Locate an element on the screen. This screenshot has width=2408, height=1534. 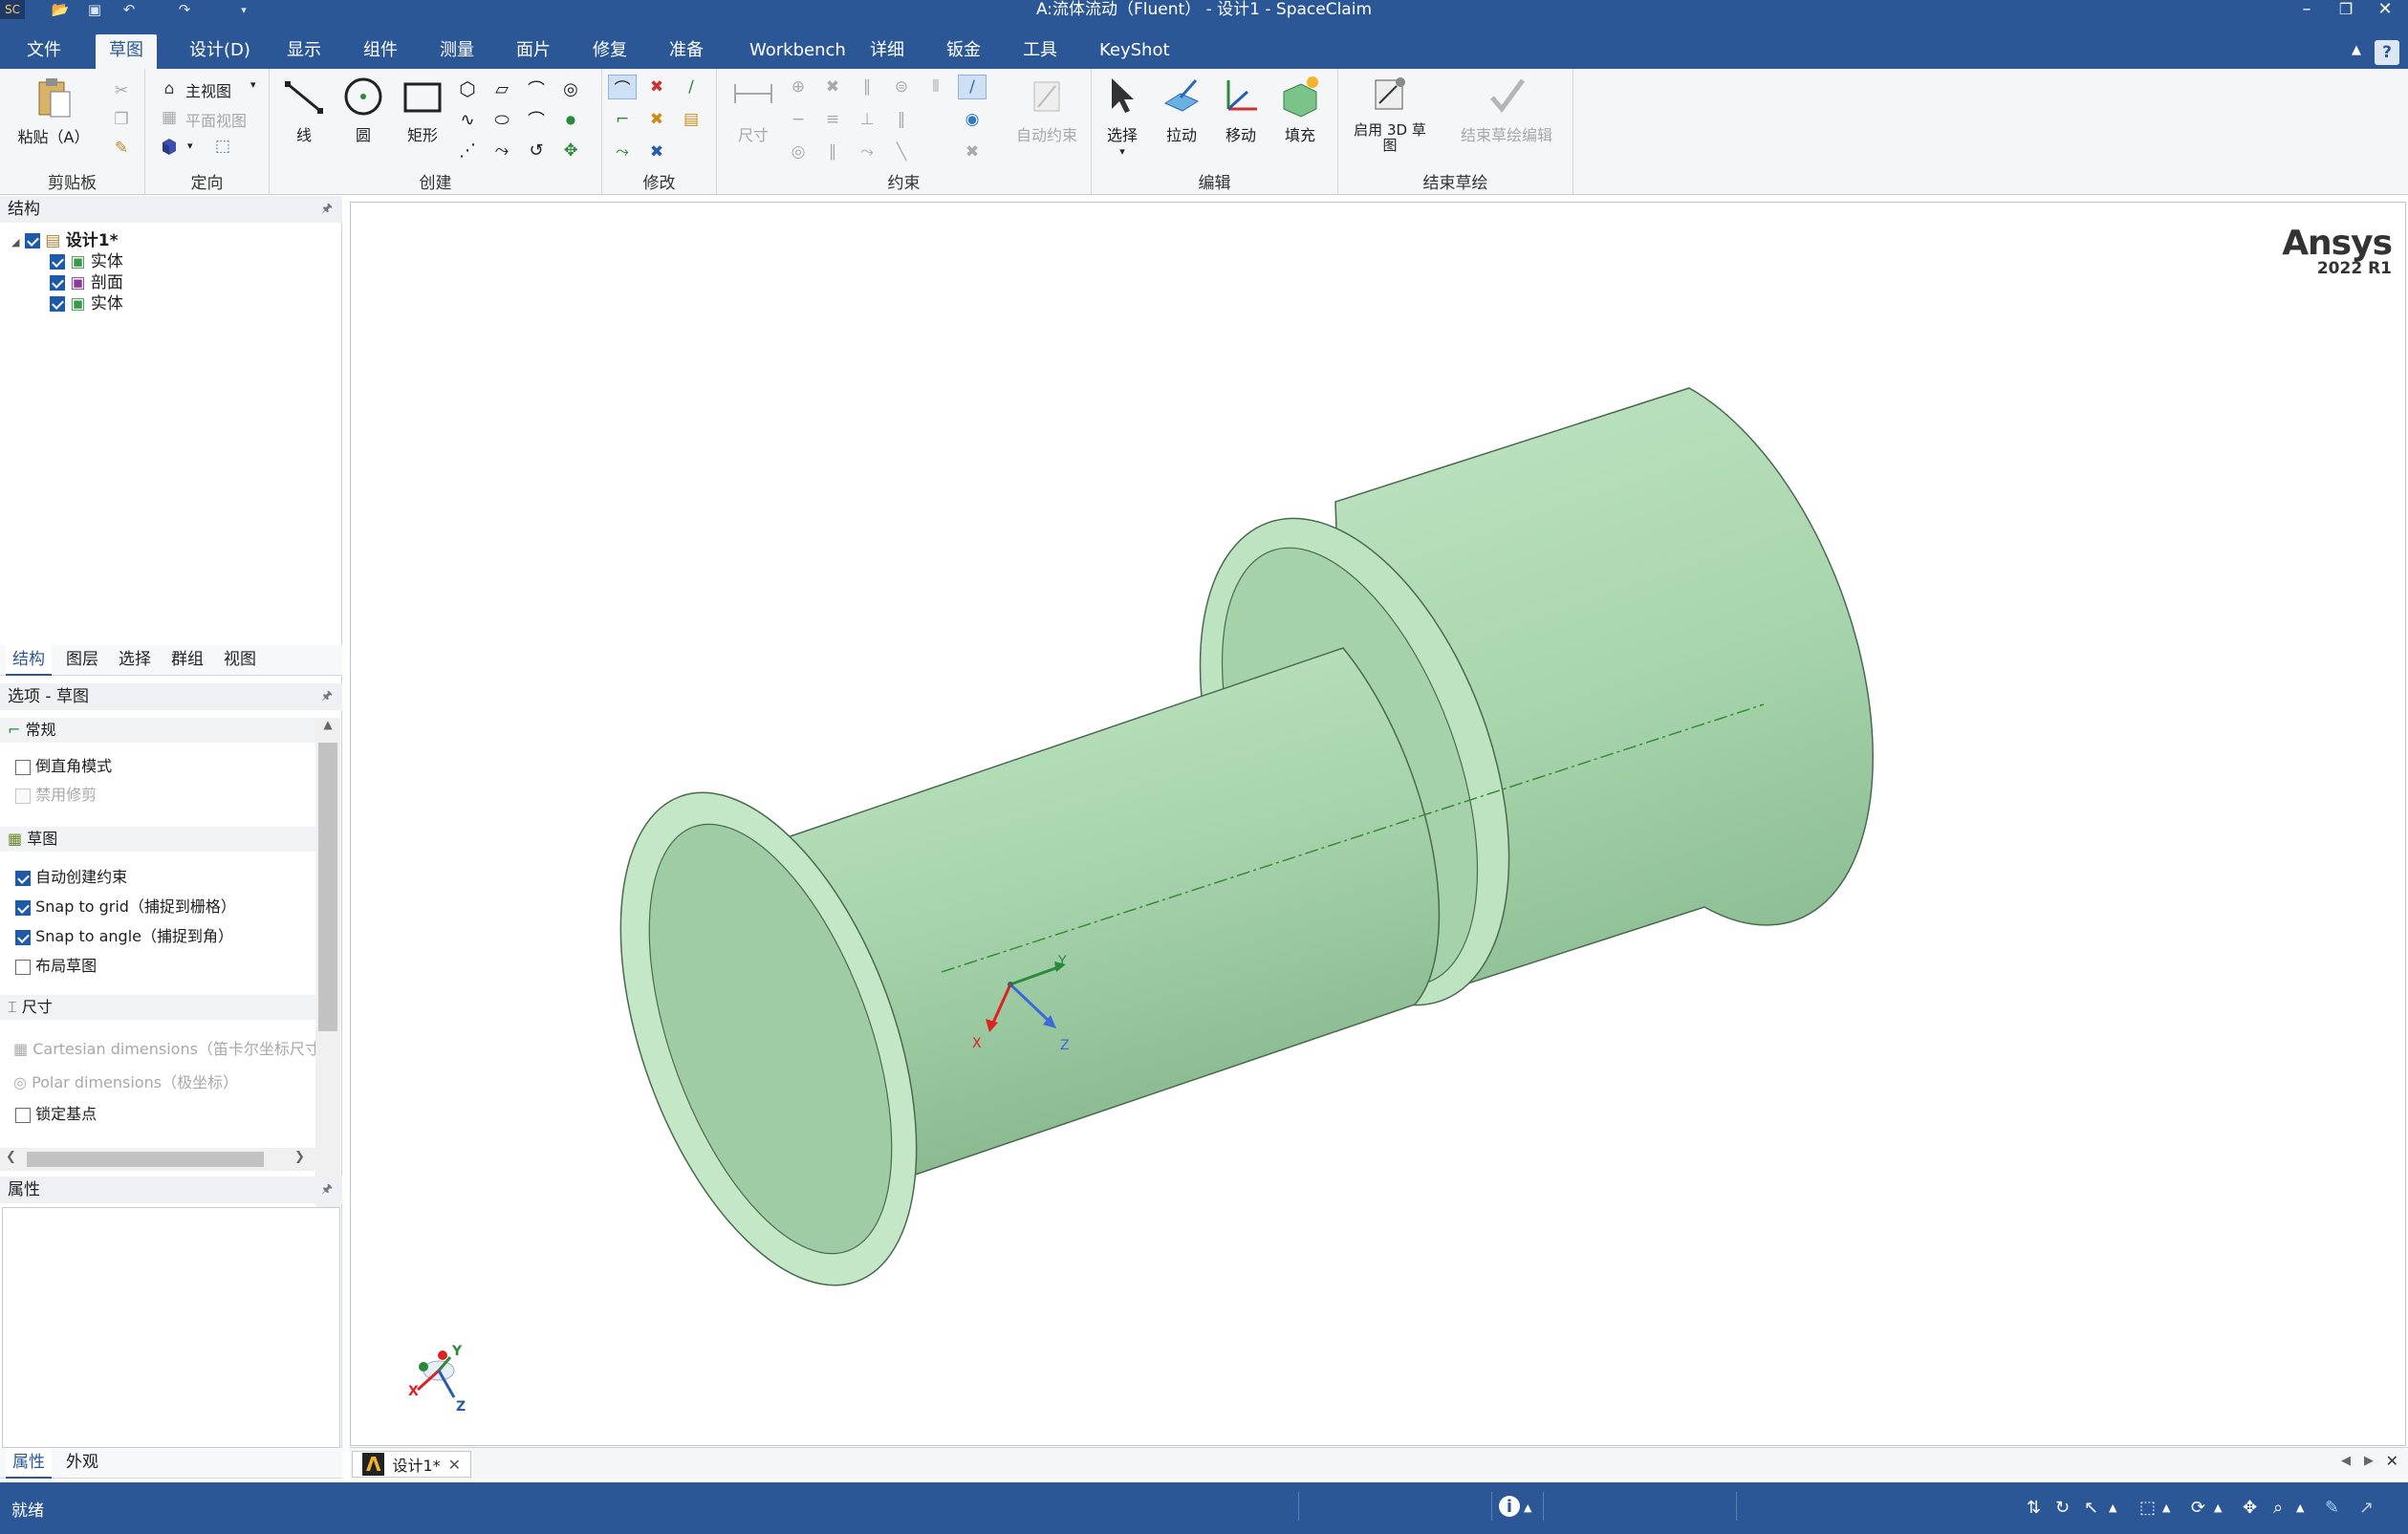
collapse-ribbon-icon: ▲ is located at coordinates (2356, 51).